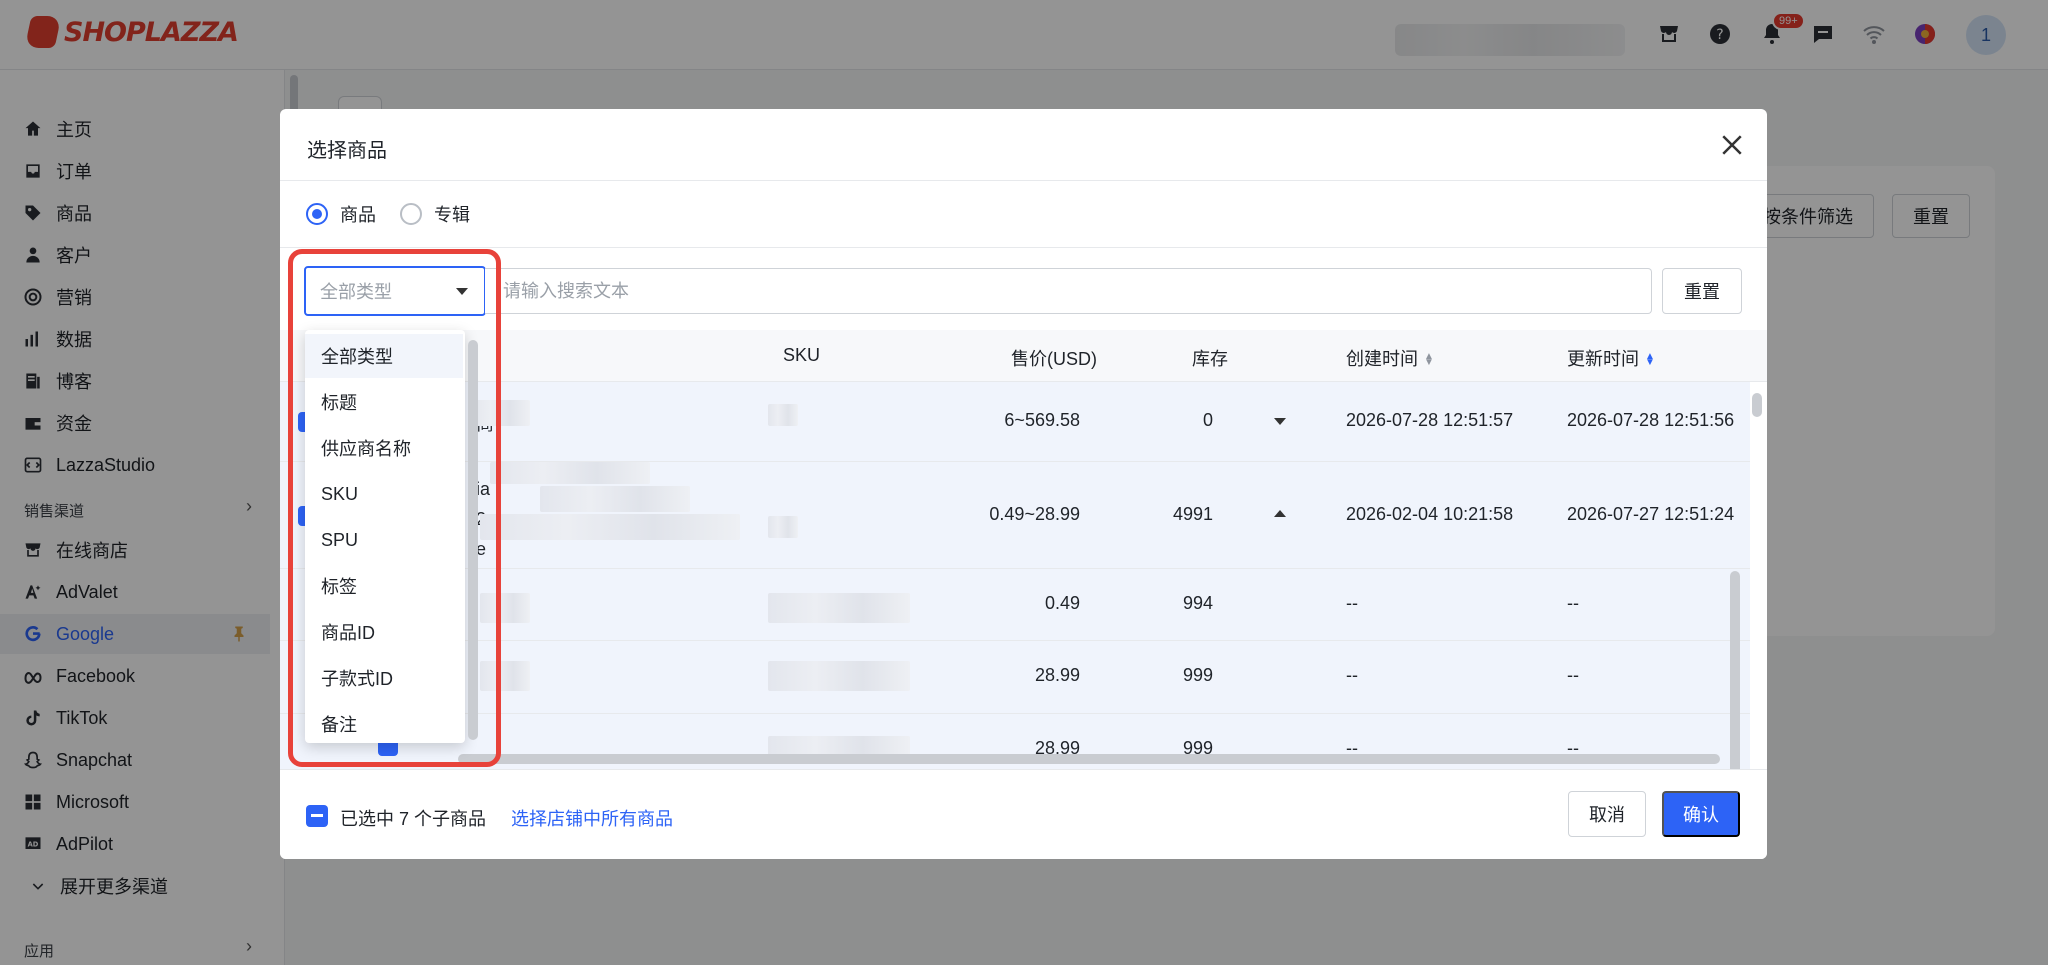 The width and height of the screenshot is (2048, 965). Describe the element at coordinates (1192, 514) in the screenshot. I see `stock-cell: 4991` at that location.